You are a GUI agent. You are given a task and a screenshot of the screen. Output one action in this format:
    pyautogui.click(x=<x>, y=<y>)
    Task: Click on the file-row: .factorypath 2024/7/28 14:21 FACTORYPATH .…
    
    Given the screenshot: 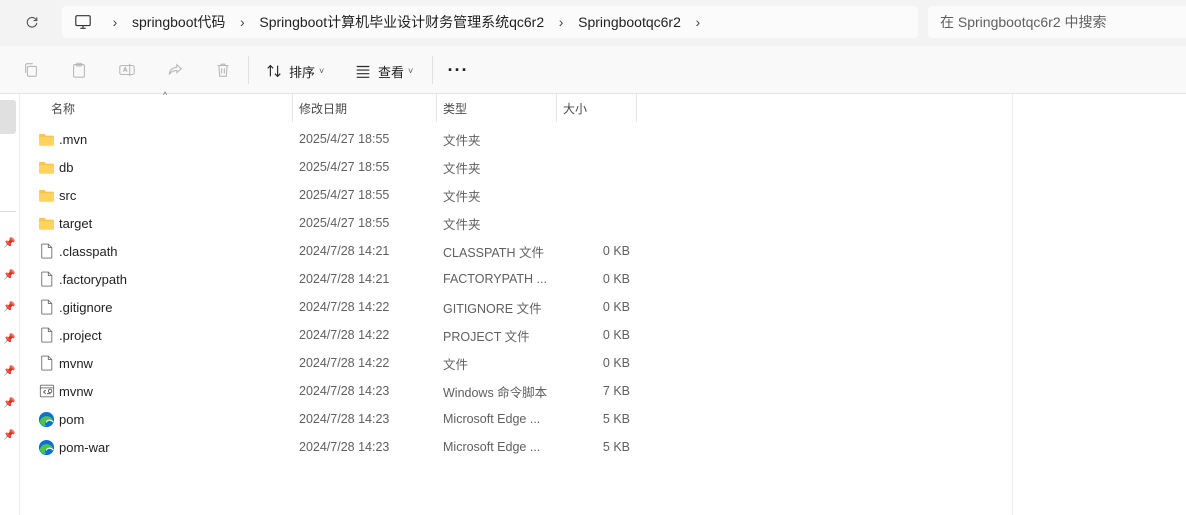 What is the action you would take?
    pyautogui.click(x=516, y=279)
    